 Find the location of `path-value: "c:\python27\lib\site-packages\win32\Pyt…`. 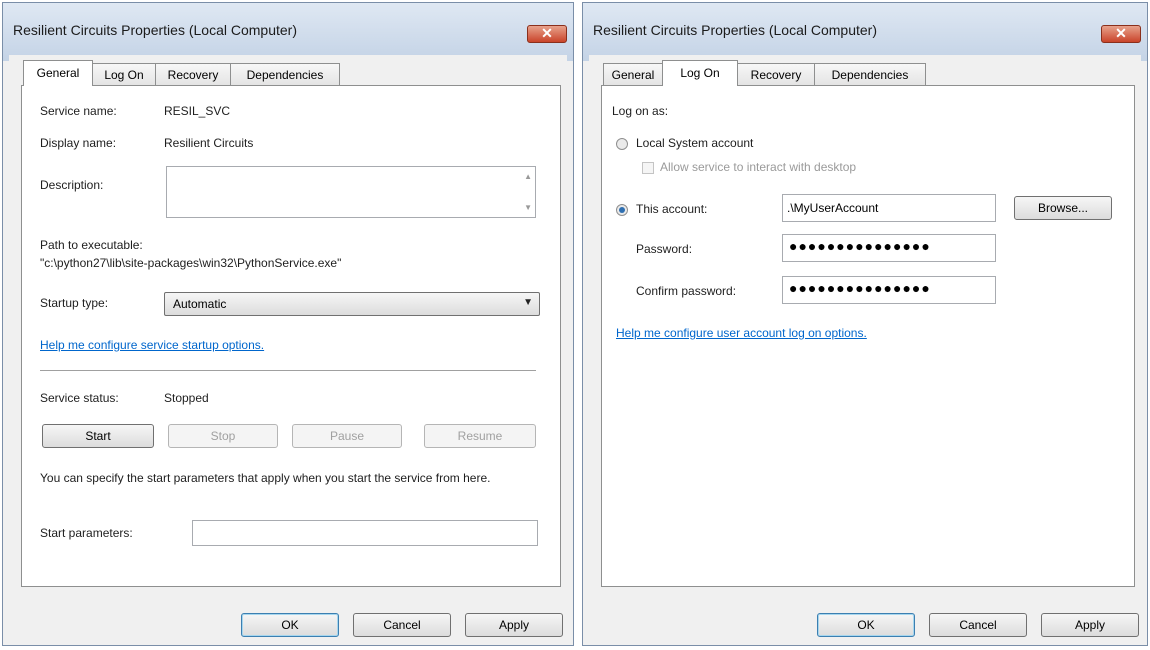

path-value: "c:\python27\lib\site-packages\win32\Pyt… is located at coordinates (191, 263).